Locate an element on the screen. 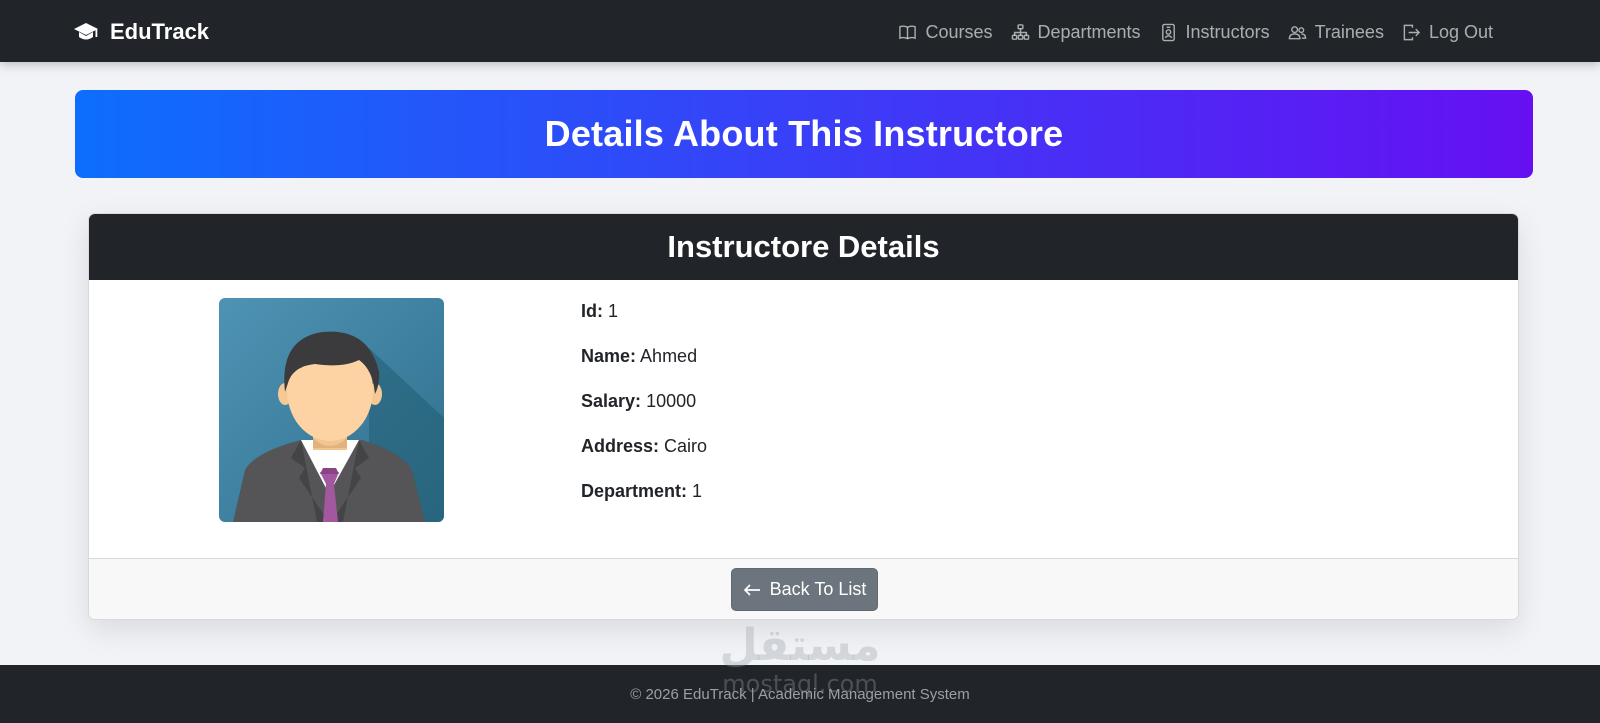  brand-name: EduTrack is located at coordinates (160, 31).